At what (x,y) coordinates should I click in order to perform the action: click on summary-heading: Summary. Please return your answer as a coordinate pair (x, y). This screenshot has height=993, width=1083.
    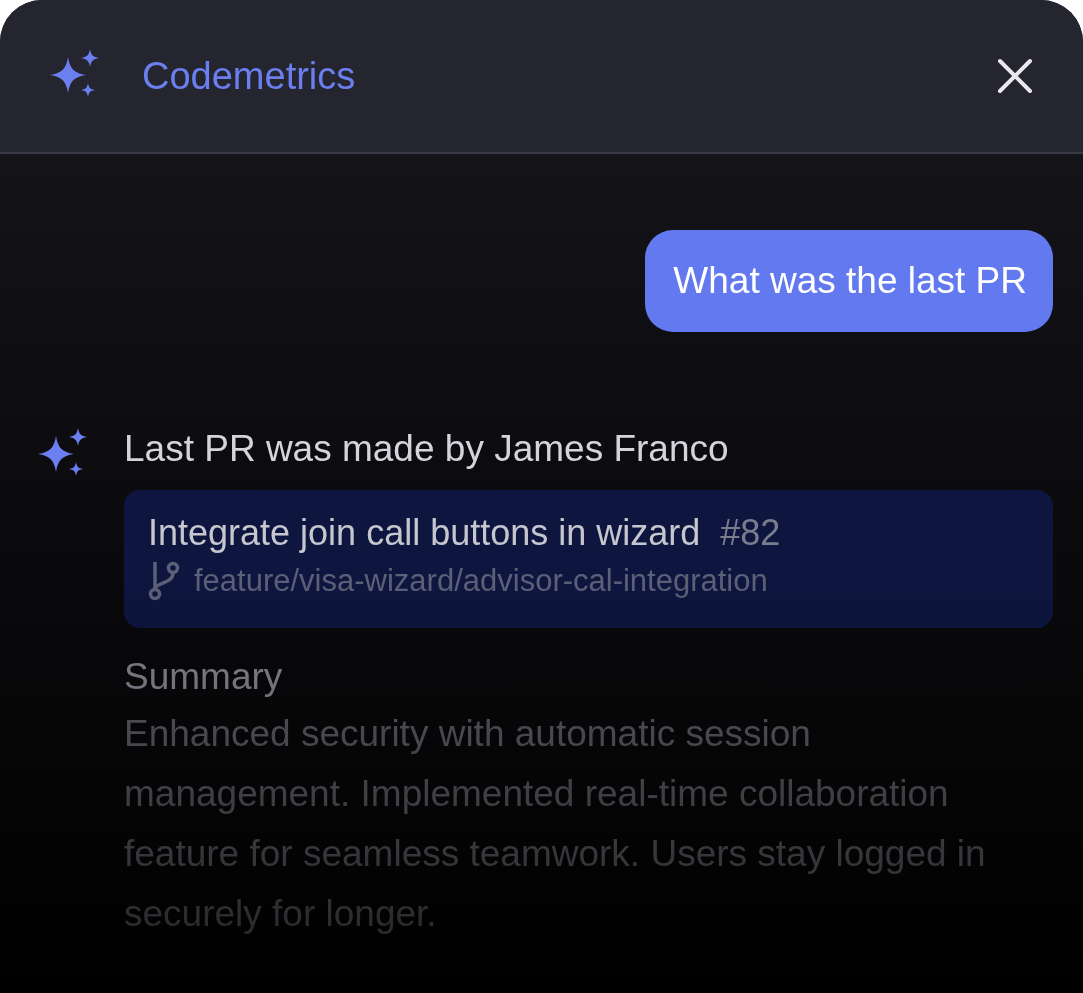
    Looking at the image, I should click on (204, 677).